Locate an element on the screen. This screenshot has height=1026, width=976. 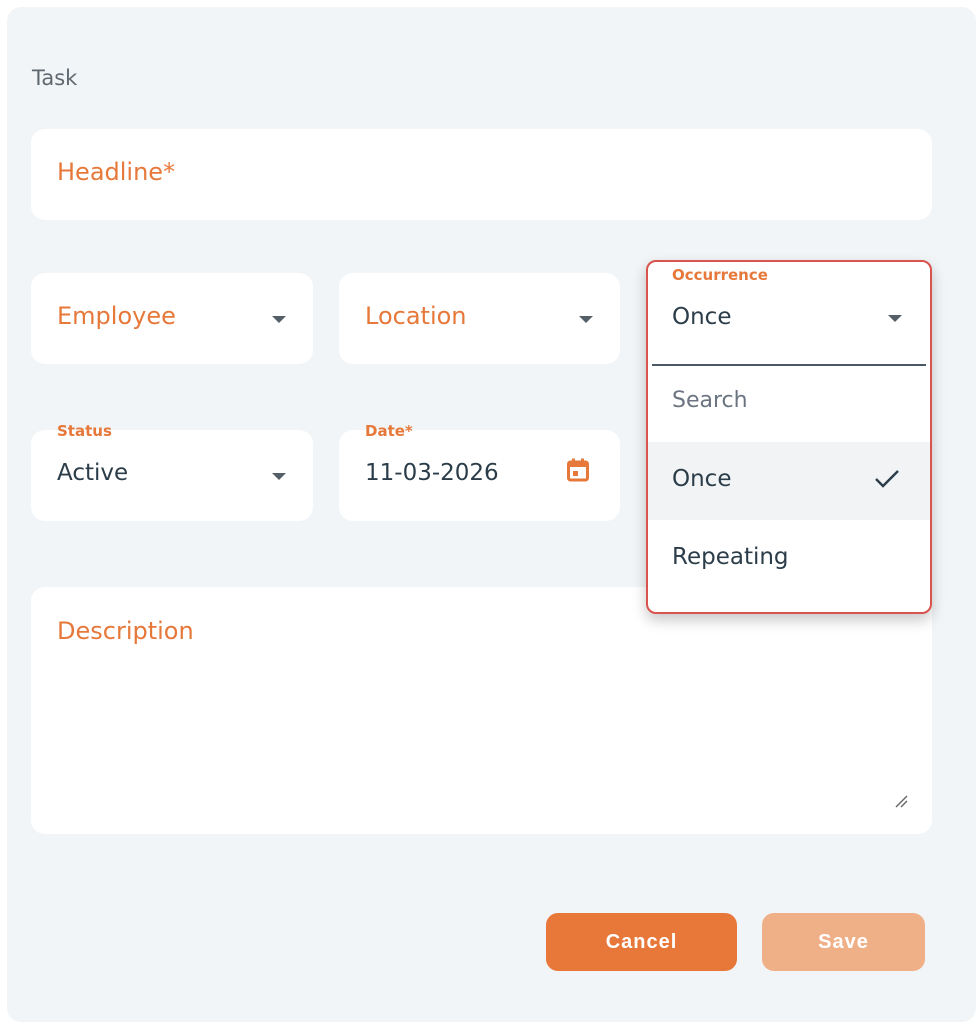
cancel-button: Cancel is located at coordinates (641, 942).